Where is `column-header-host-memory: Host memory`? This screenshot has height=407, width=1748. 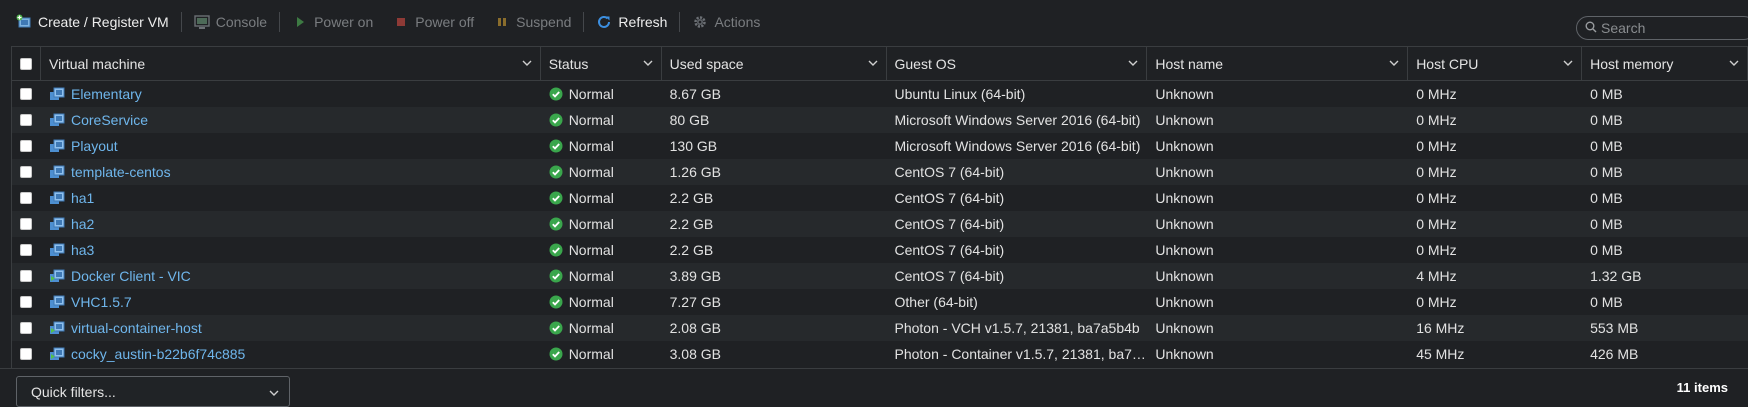
column-header-host-memory: Host memory is located at coordinates (1665, 64).